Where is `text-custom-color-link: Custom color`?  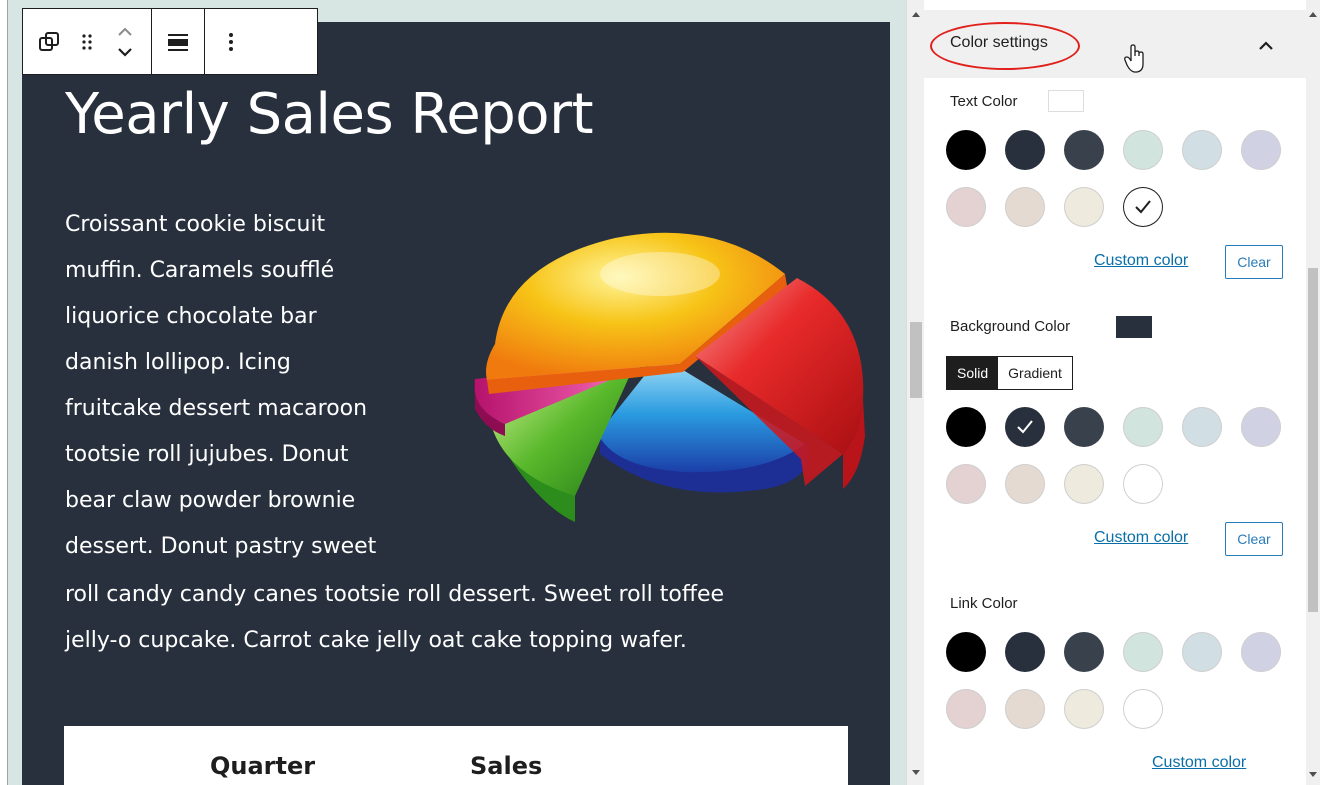
text-custom-color-link: Custom color is located at coordinates (1141, 261).